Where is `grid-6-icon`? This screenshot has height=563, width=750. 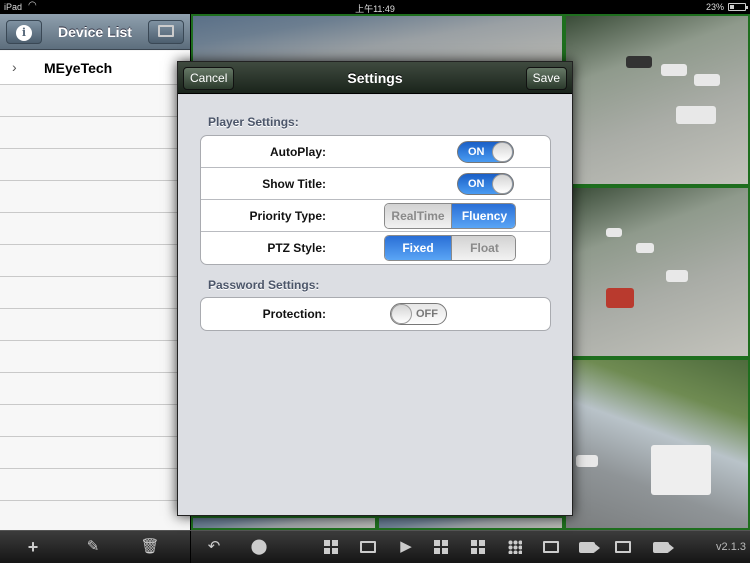
grid-6-icon is located at coordinates (478, 547).